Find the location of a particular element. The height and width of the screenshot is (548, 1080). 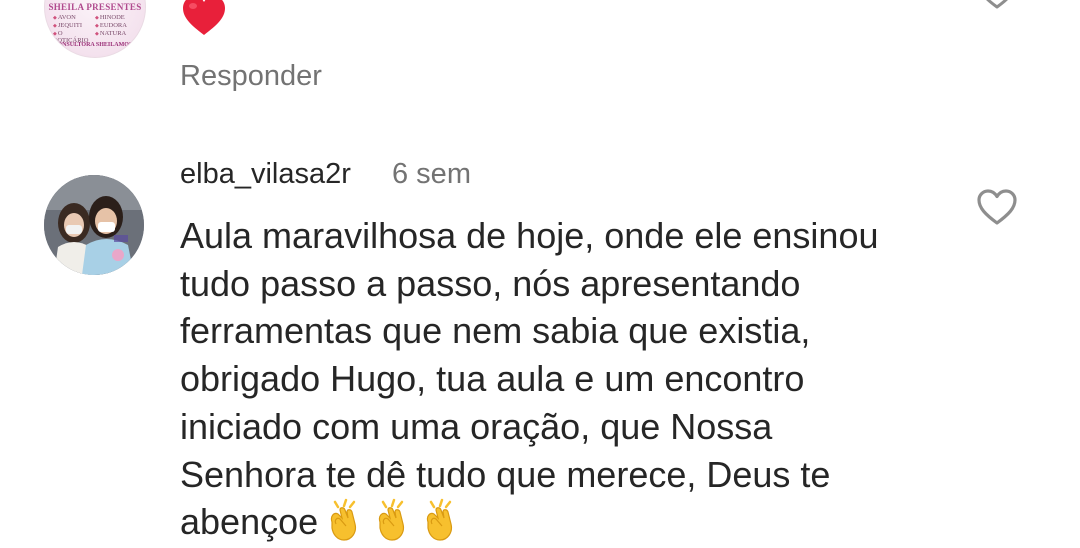

avatar-elba-vilasa2r is located at coordinates (94, 225).